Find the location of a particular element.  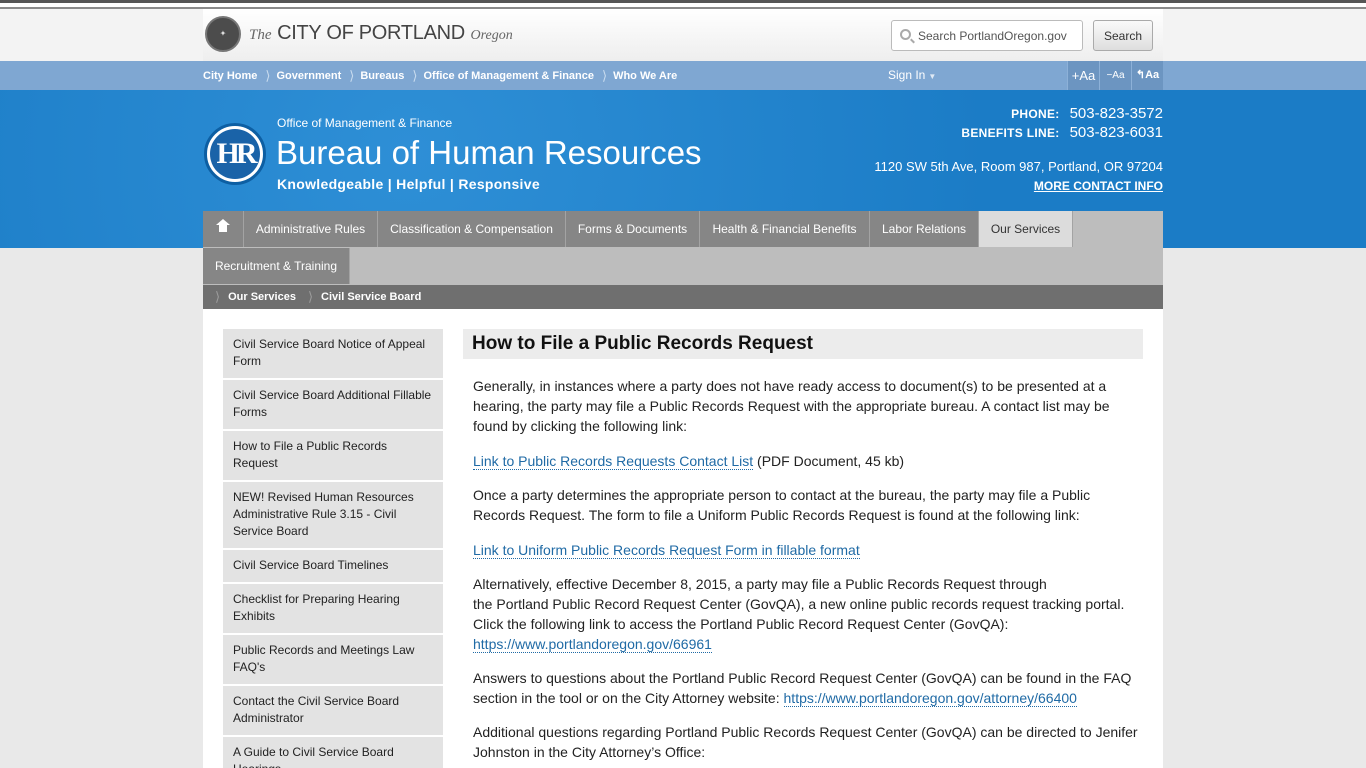

contact-list-file-info: (PDF Document, 45 kb) is located at coordinates (829, 461).